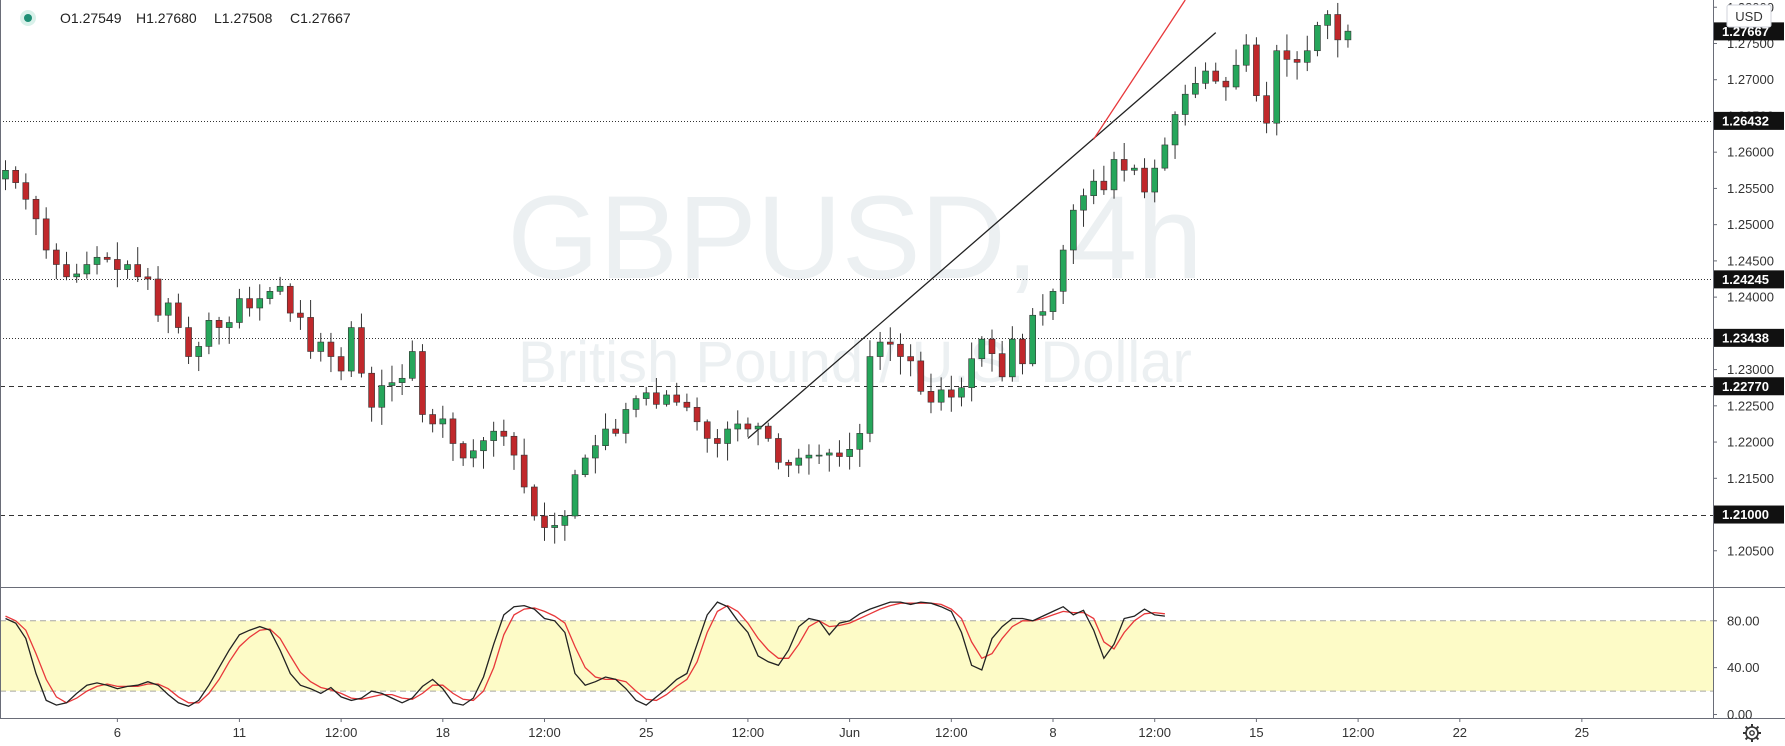 The height and width of the screenshot is (746, 1785). Describe the element at coordinates (1460, 732) in the screenshot. I see `time-tick-label: 22` at that location.